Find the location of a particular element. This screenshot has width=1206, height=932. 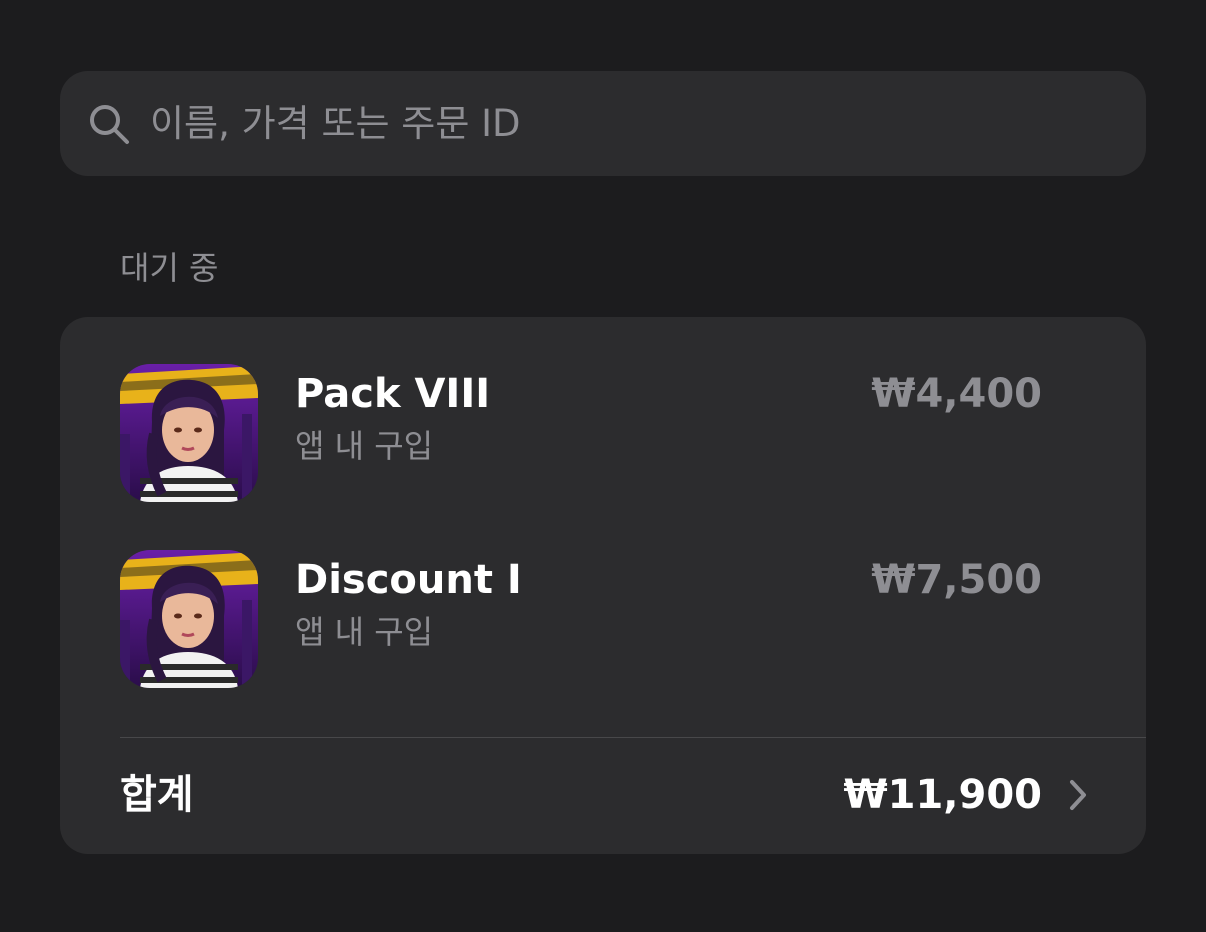

purchase-item-row: Pack VIII 앱 내 구입 ₩4,400 is located at coordinates (603, 433).